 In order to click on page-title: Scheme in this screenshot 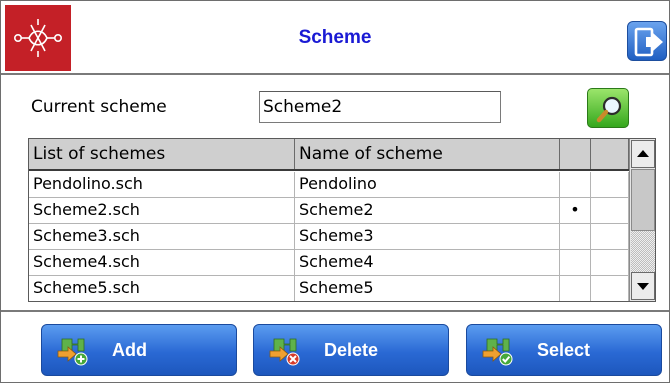, I will do `click(335, 37)`.